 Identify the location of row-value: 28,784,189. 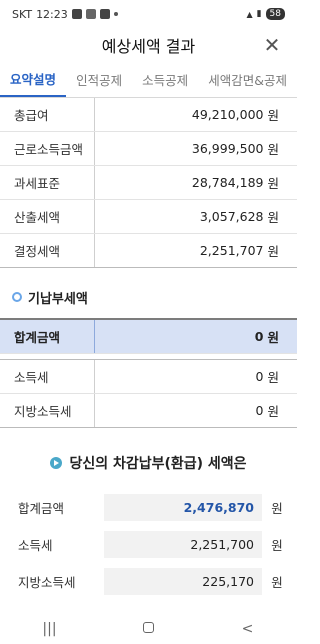
(227, 182).